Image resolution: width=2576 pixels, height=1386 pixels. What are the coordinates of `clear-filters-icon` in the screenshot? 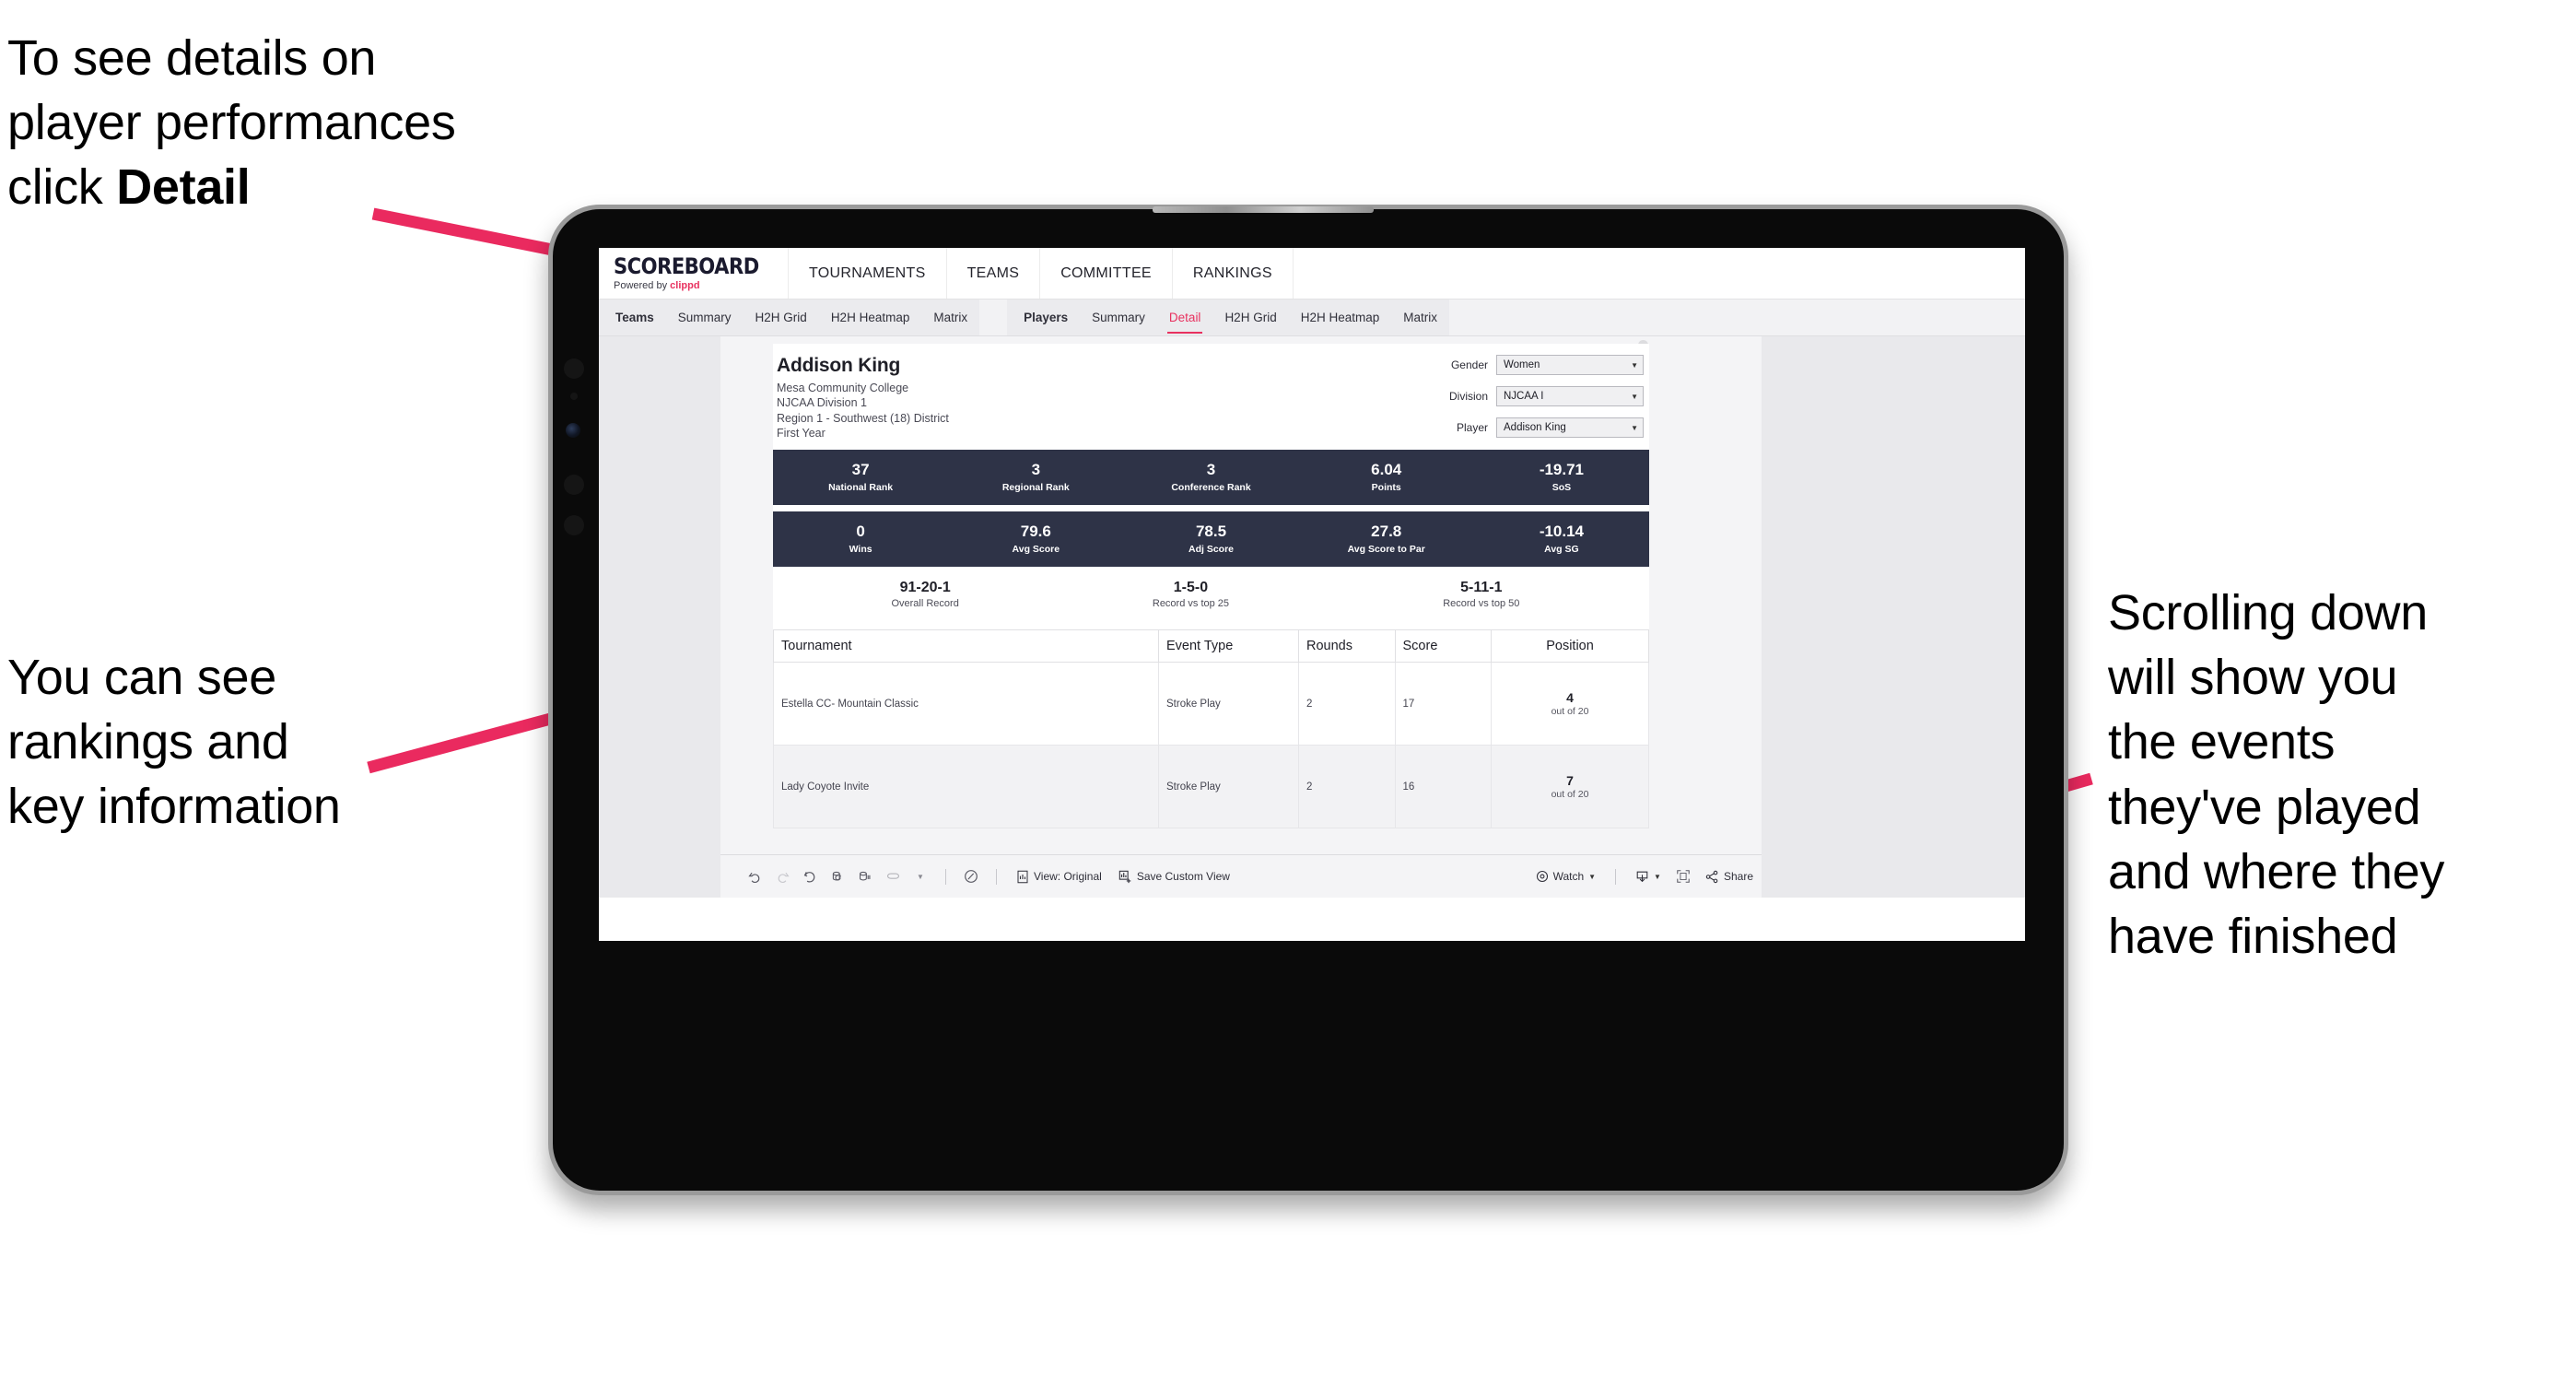 It's located at (971, 876).